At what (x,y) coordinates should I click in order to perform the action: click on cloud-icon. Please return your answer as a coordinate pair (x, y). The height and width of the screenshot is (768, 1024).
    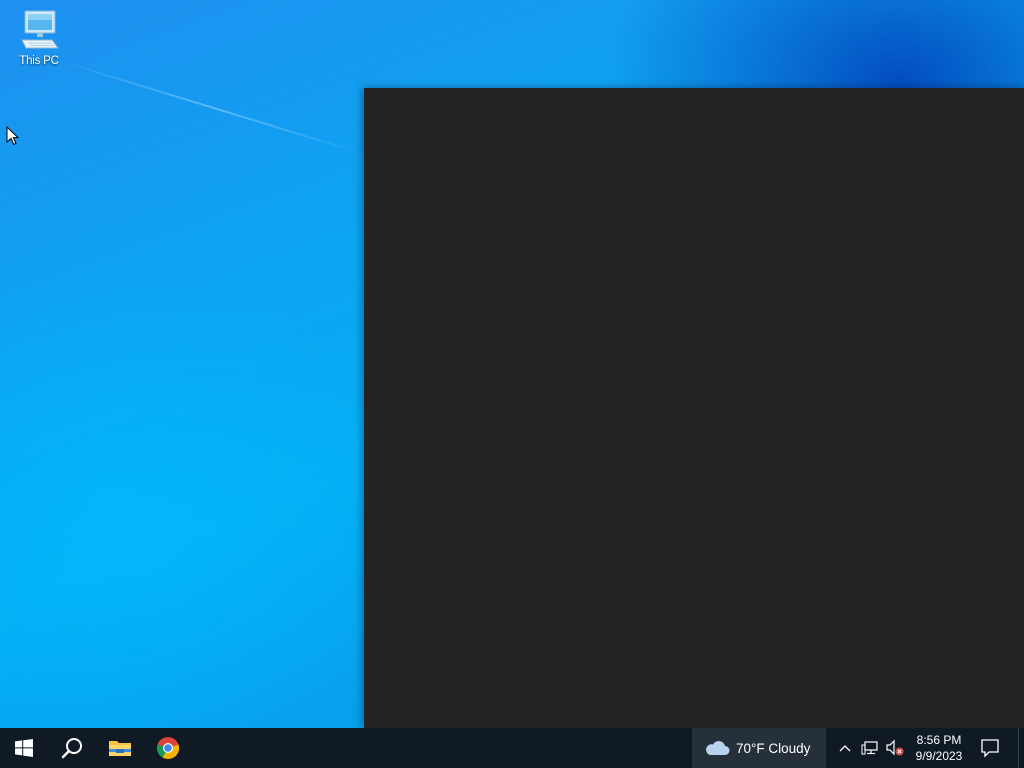
    Looking at the image, I should click on (718, 748).